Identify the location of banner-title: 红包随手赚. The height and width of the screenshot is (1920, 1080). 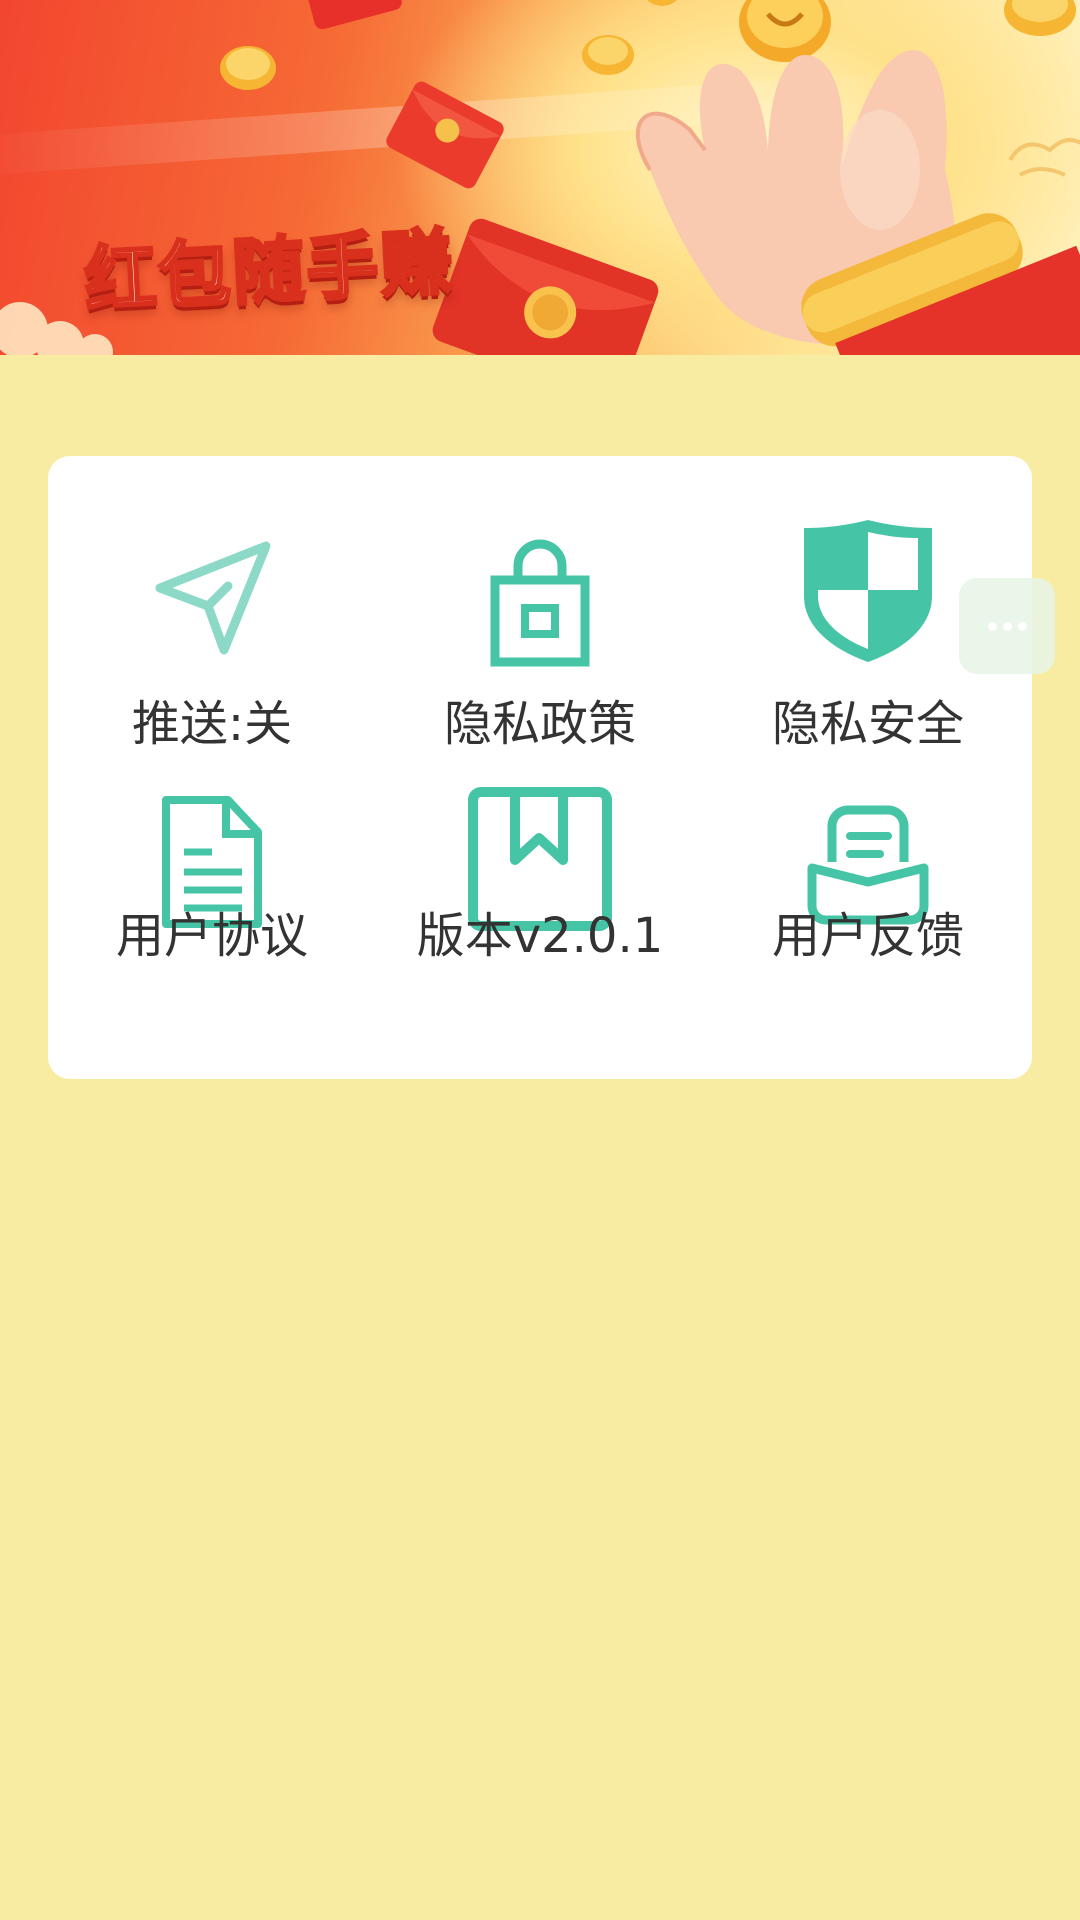
(269, 271).